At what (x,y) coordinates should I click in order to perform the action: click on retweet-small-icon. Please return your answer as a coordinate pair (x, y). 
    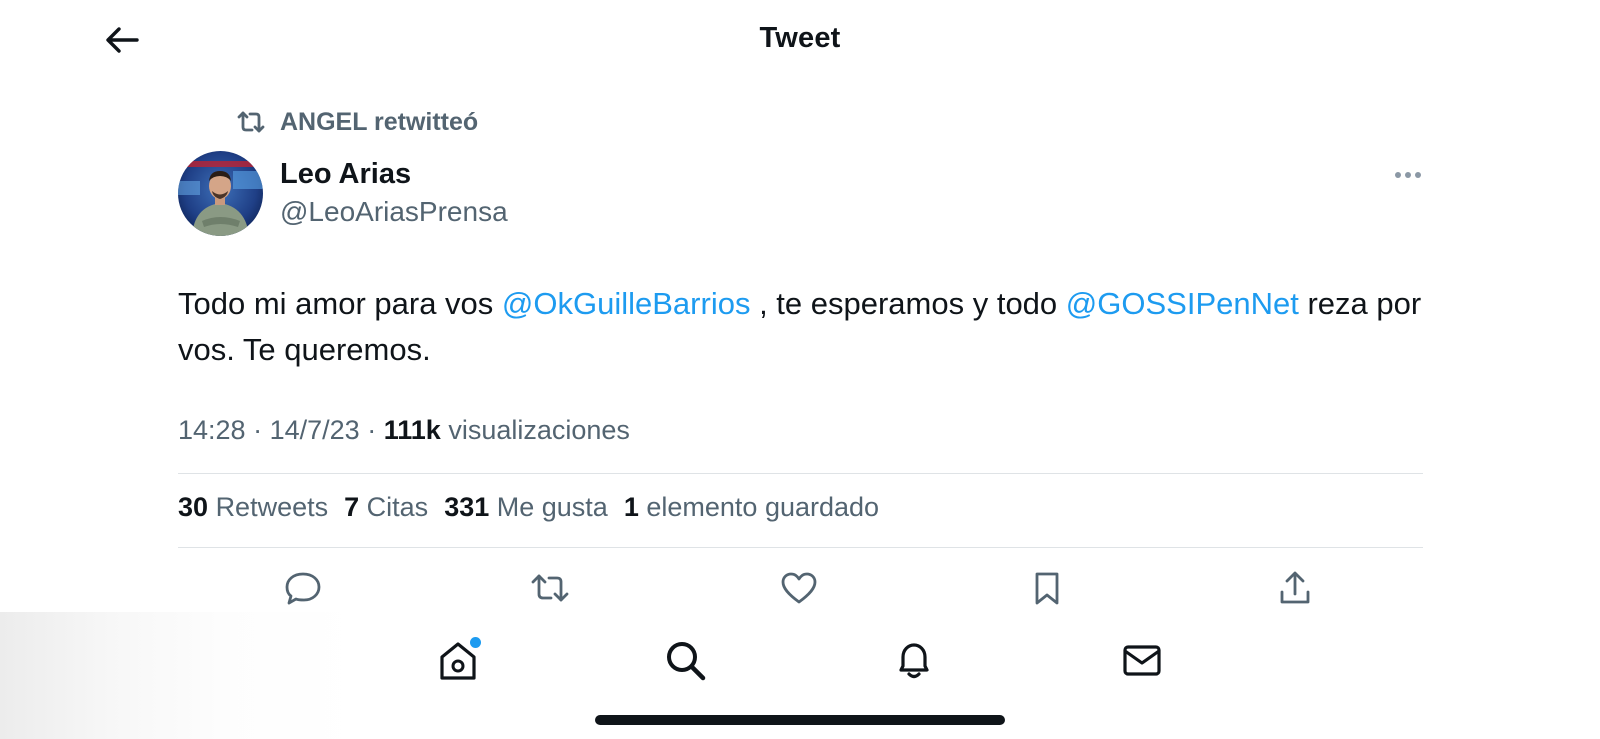
    Looking at the image, I should click on (251, 122).